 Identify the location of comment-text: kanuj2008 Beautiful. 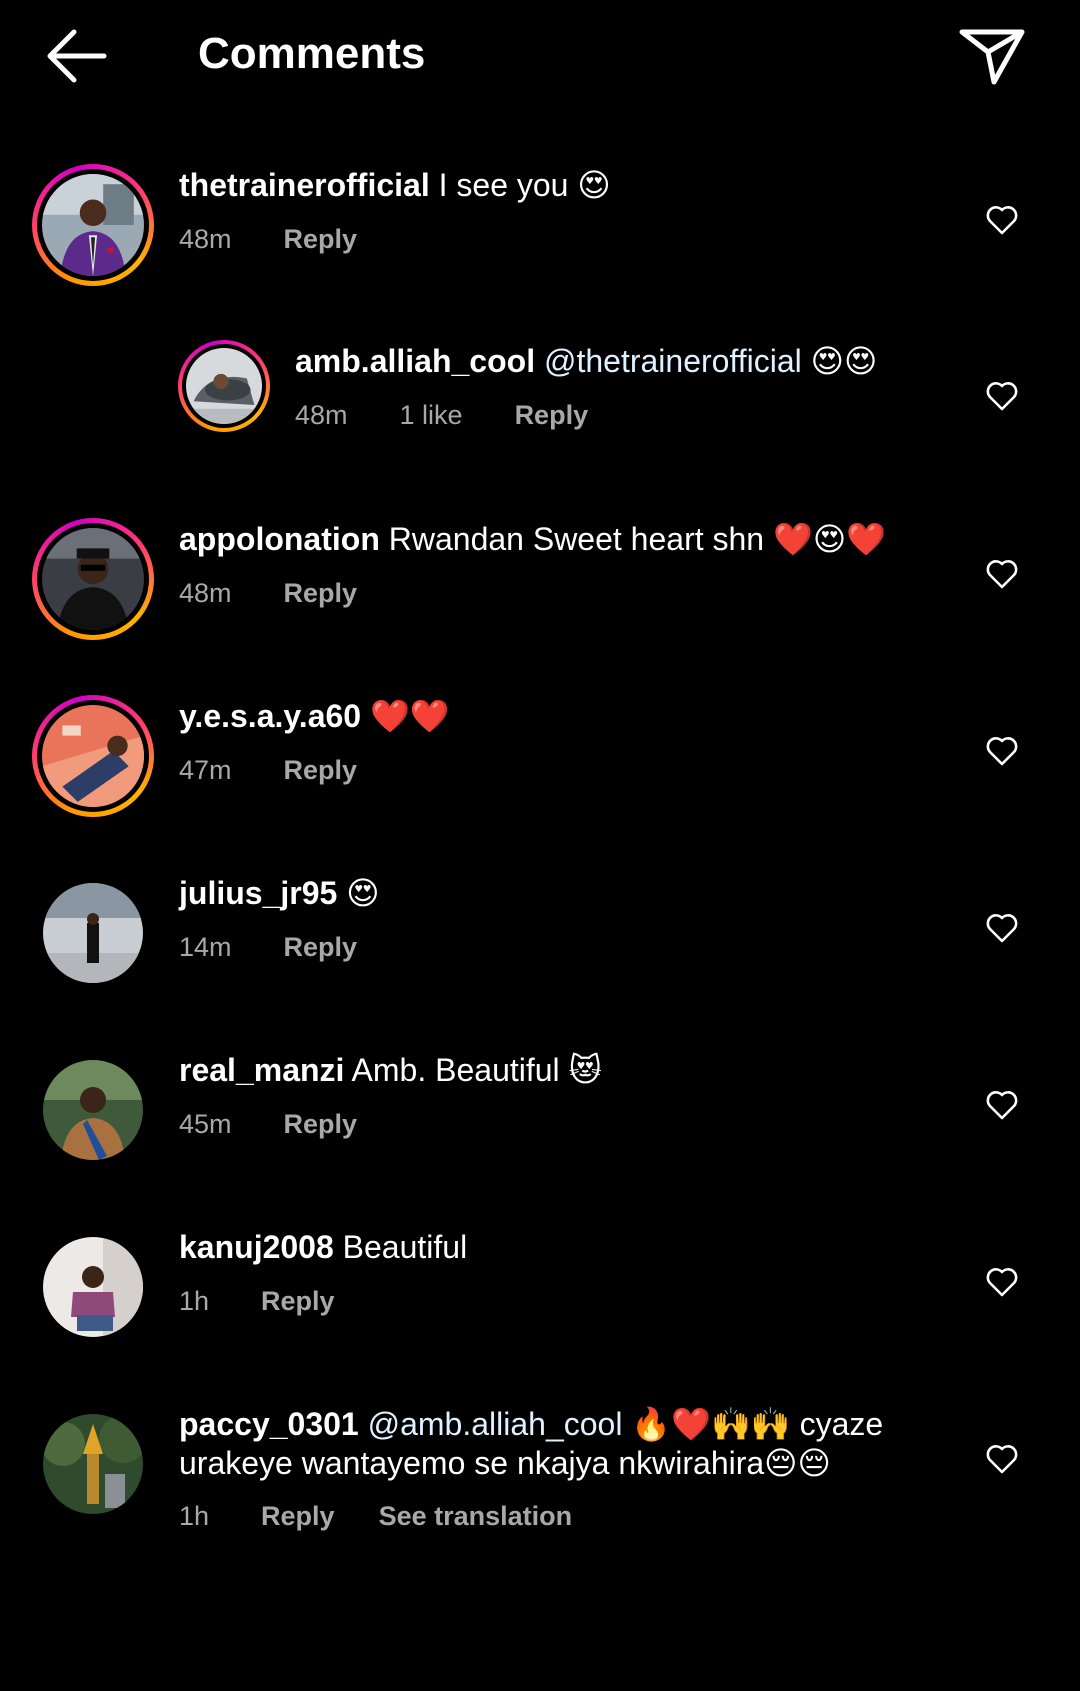
(323, 1247).